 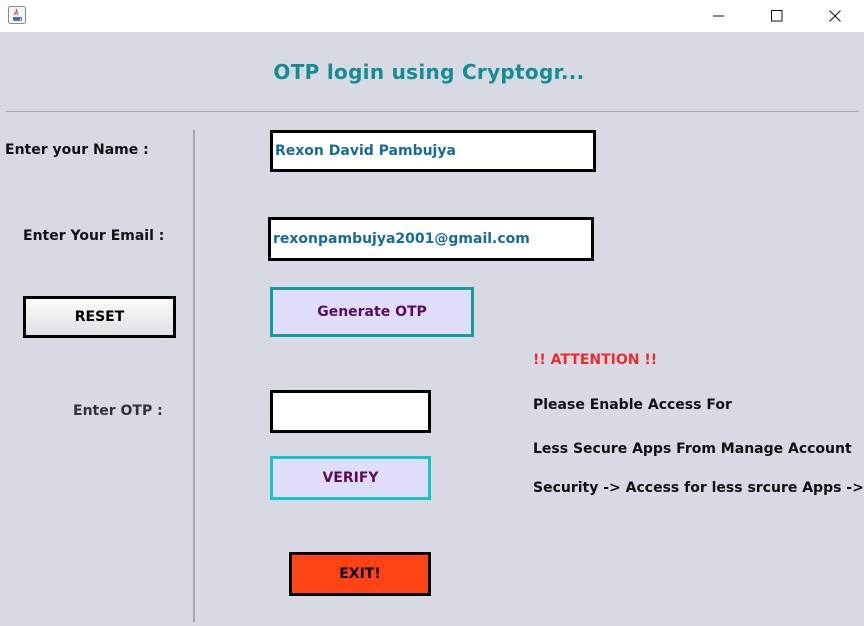 I want to click on minimize-icon, so click(x=719, y=16).